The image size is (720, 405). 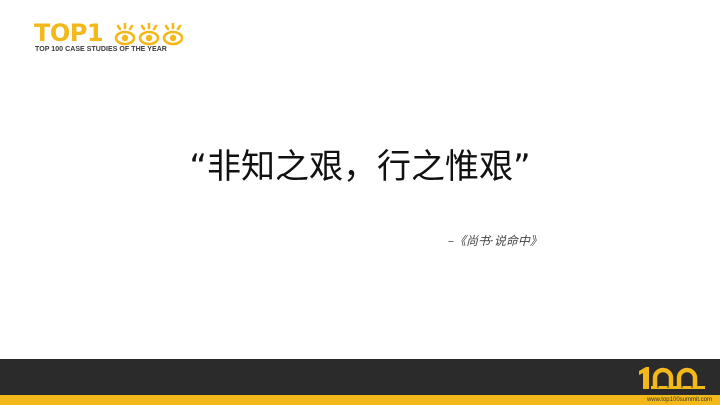 What do you see at coordinates (360, 377) in the screenshot?
I see `footer-bar` at bounding box center [360, 377].